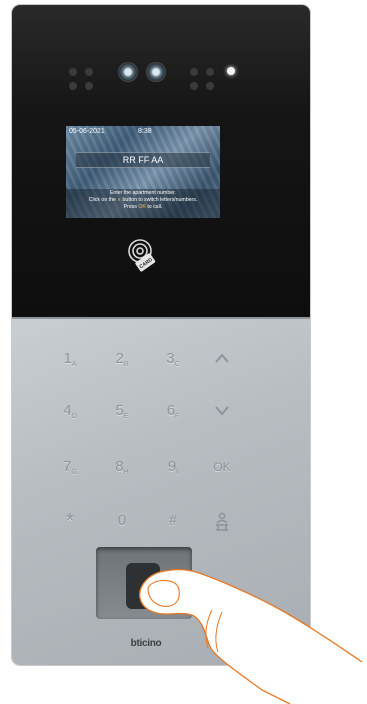 The height and width of the screenshot is (704, 367). Describe the element at coordinates (74, 364) in the screenshot. I see `key-letters: A` at that location.